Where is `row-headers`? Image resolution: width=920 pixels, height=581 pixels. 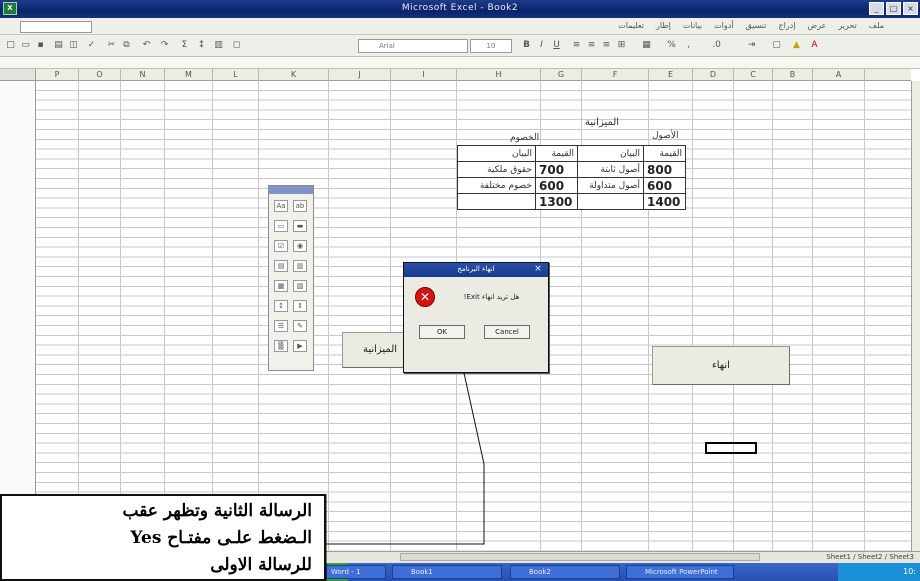
row-headers is located at coordinates (915, 316).